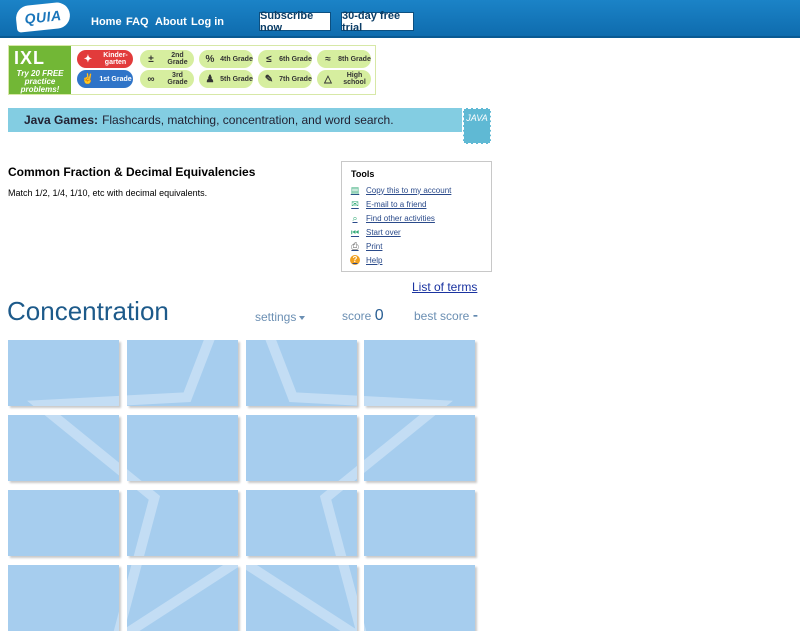 The width and height of the screenshot is (800, 631). I want to click on grade-3rd: ∞ 3rd Grade, so click(167, 79).